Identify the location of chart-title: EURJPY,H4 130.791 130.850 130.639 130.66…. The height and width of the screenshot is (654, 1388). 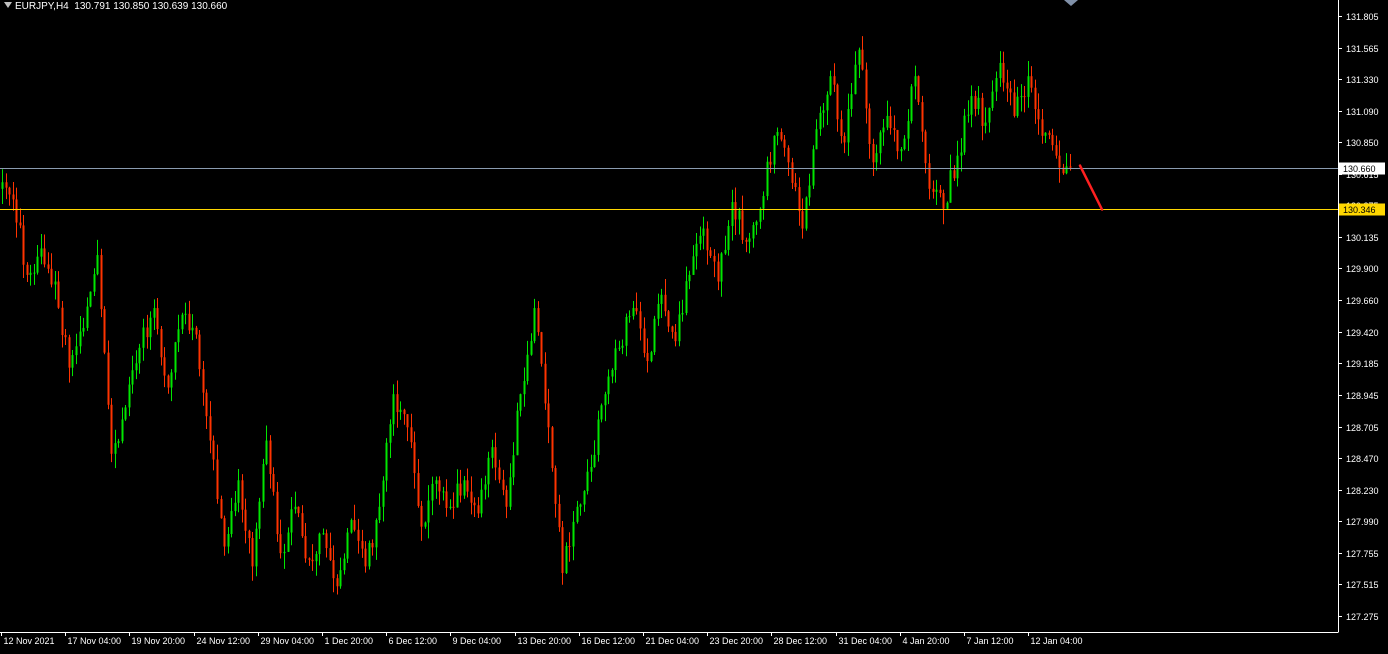
(115, 6).